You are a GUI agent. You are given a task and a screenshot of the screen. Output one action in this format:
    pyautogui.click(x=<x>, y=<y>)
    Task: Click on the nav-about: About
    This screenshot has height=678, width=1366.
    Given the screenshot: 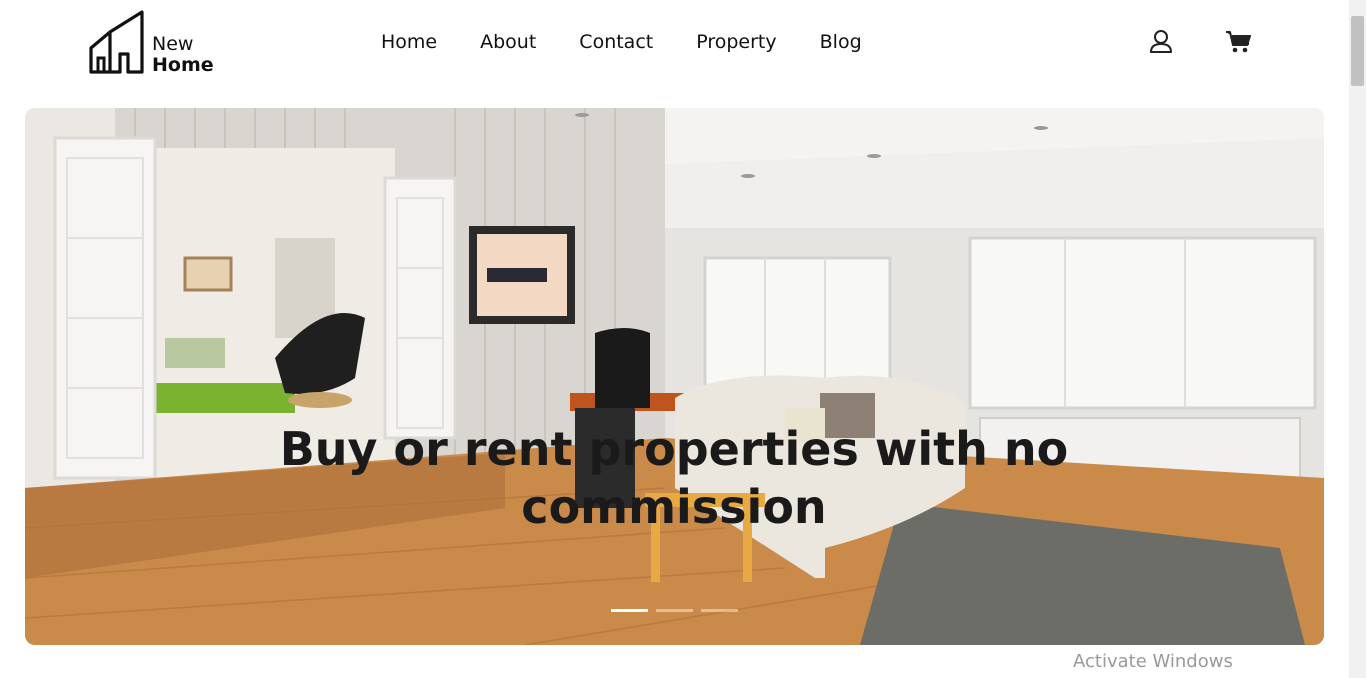 What is the action you would take?
    pyautogui.click(x=508, y=42)
    